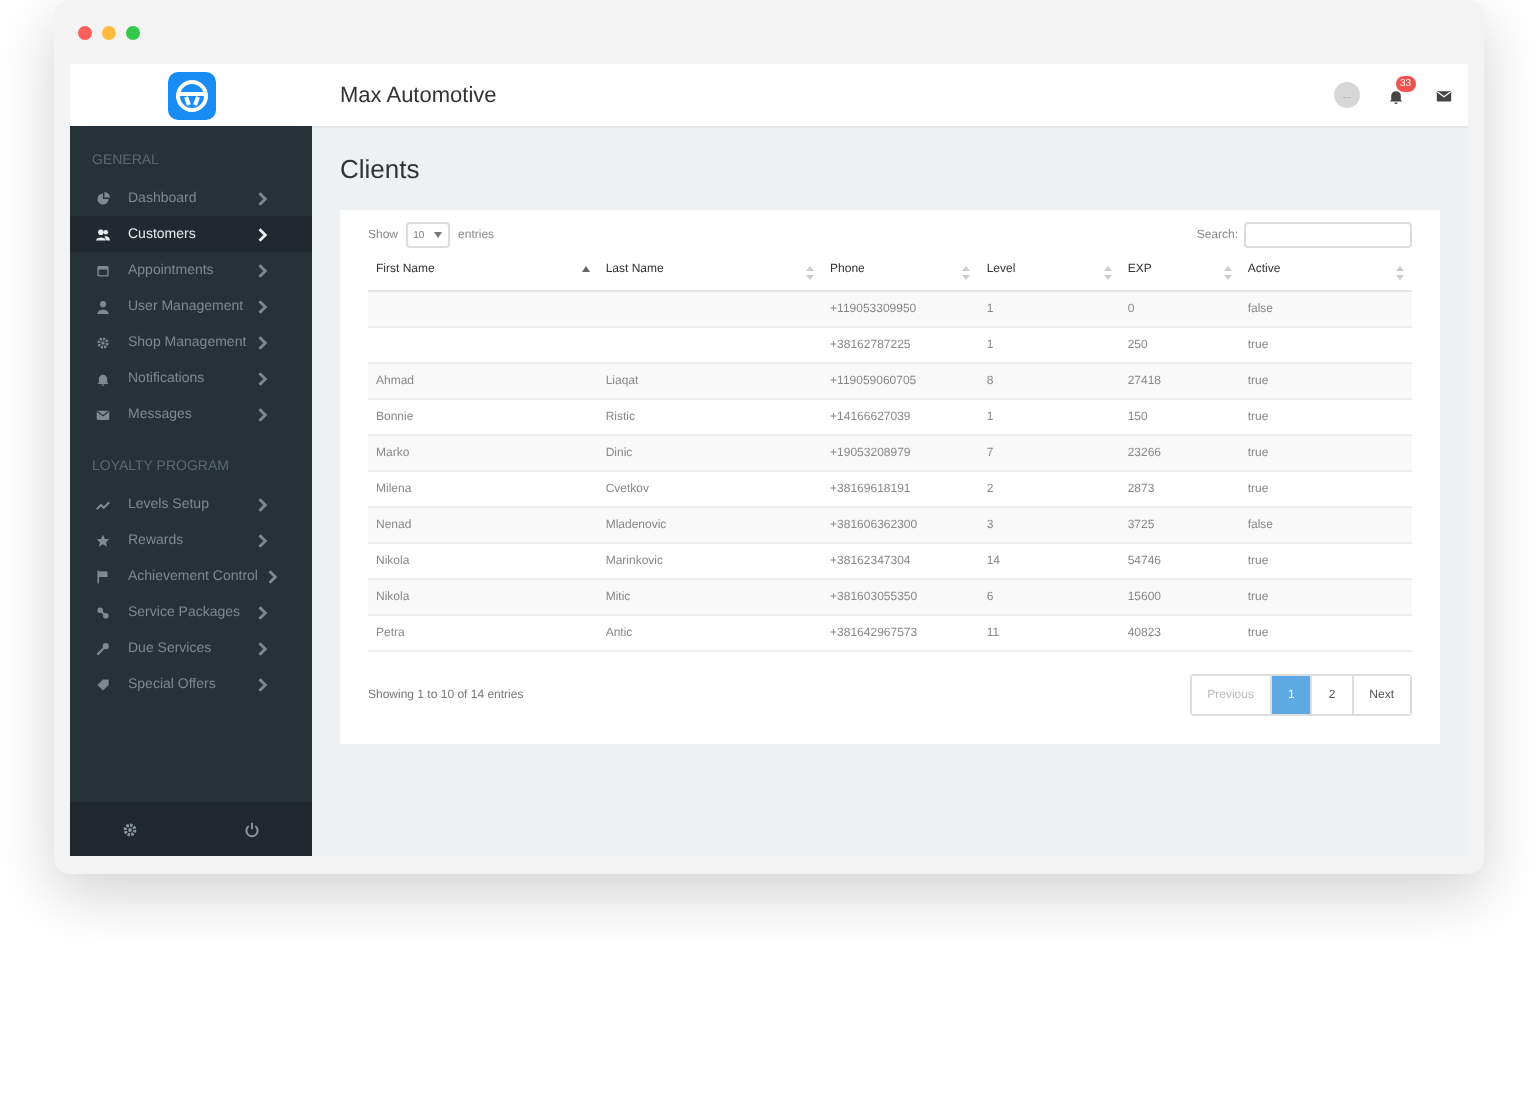 The height and width of the screenshot is (1106, 1536). What do you see at coordinates (103, 198) in the screenshot?
I see `pie-chart-icon` at bounding box center [103, 198].